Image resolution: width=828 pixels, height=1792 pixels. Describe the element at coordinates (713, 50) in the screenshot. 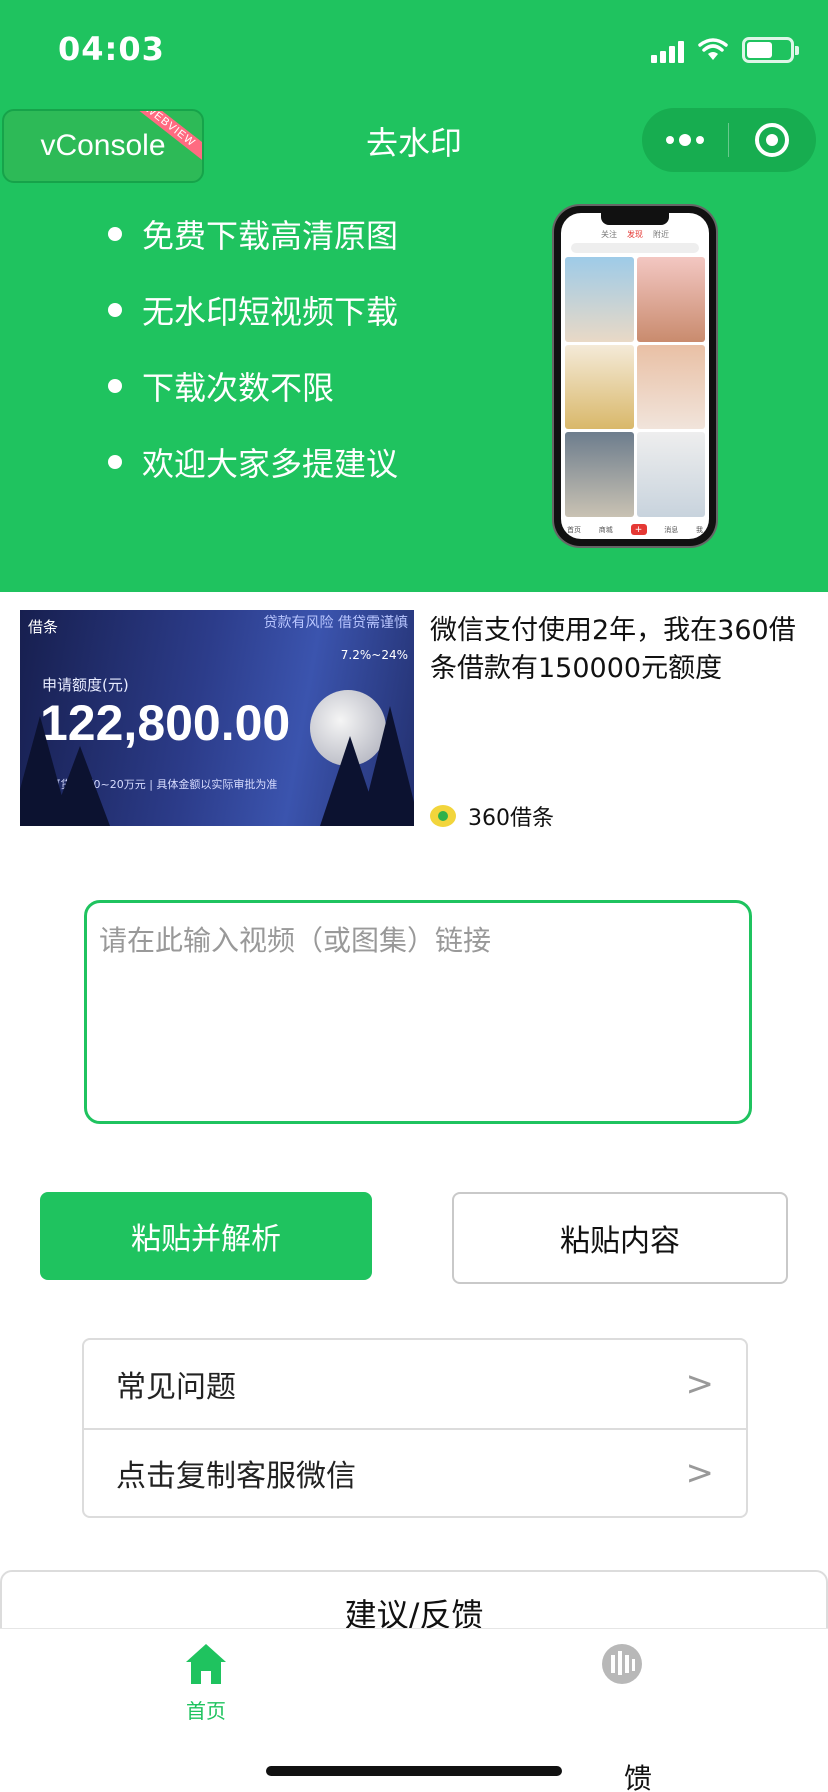

I see `wifi-icon` at that location.